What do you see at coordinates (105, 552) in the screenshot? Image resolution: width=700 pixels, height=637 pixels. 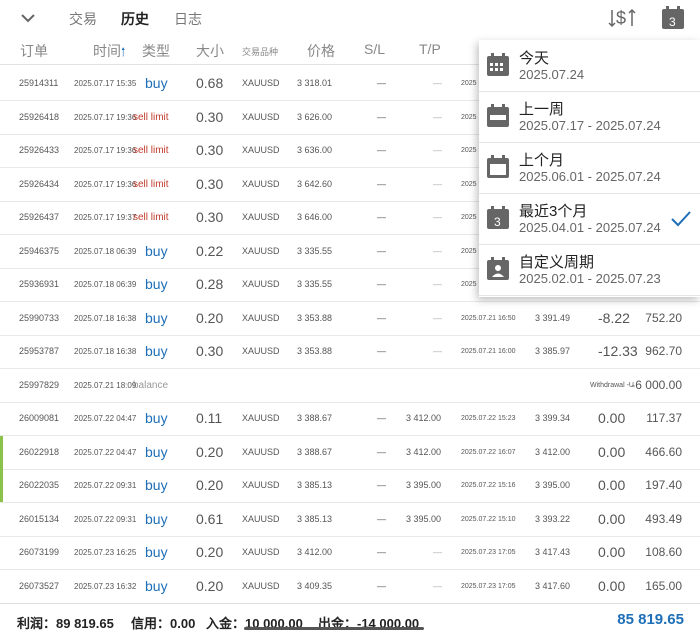 I see `time-cell: 2025.07.23 16:25` at bounding box center [105, 552].